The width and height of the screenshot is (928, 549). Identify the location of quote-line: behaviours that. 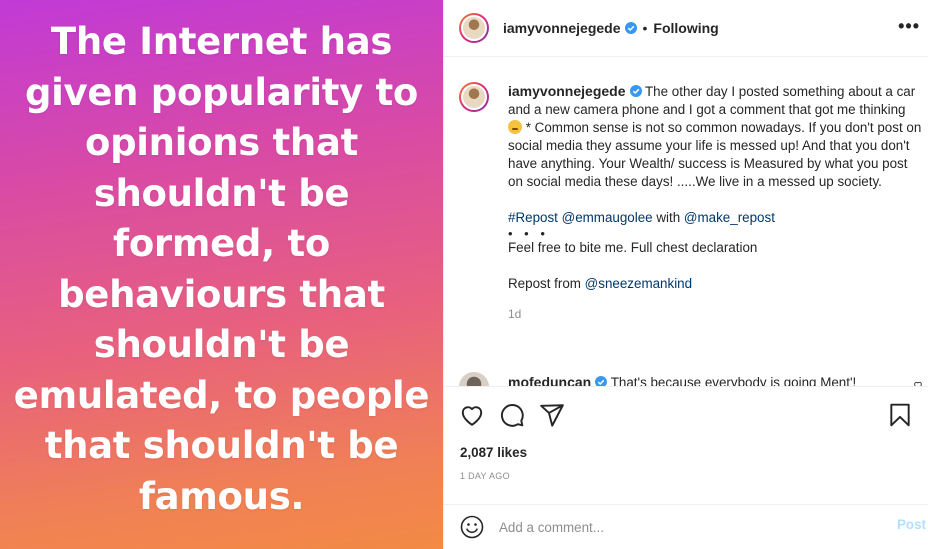
(221, 294).